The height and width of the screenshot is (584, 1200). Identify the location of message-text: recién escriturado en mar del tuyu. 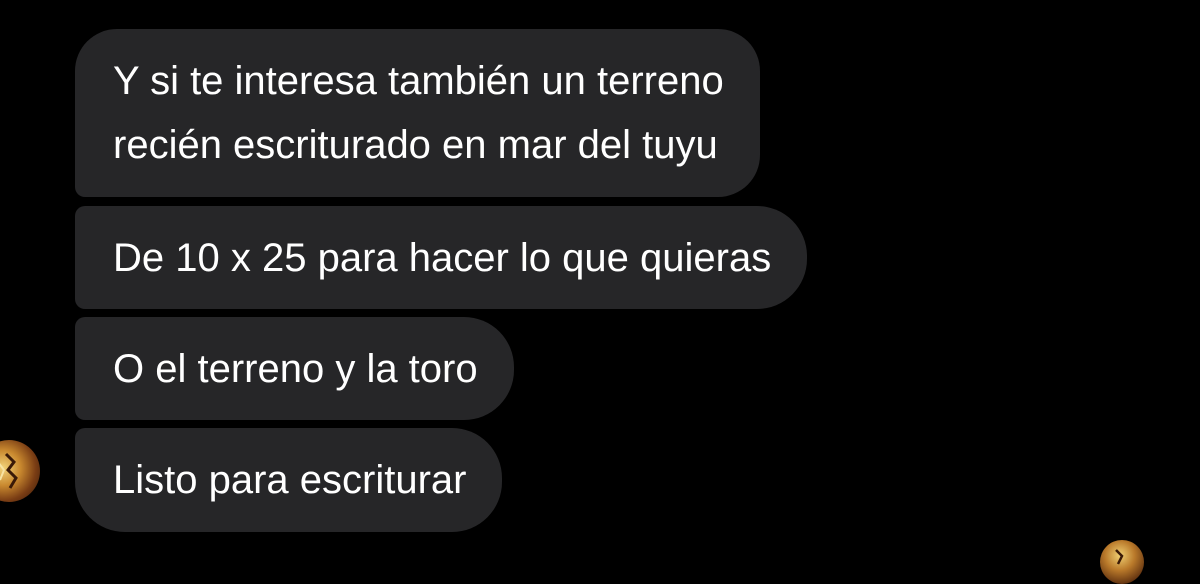
(415, 145).